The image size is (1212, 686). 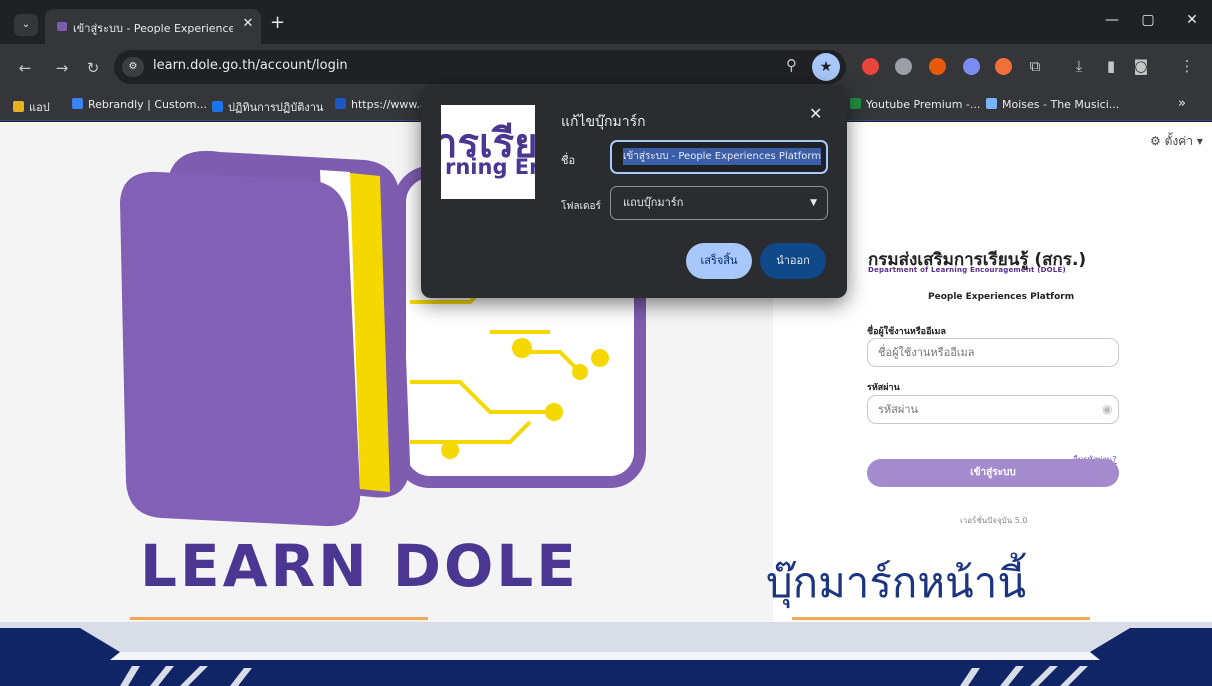 What do you see at coordinates (813, 203) in the screenshot?
I see `chevron-down-icon: ▼` at bounding box center [813, 203].